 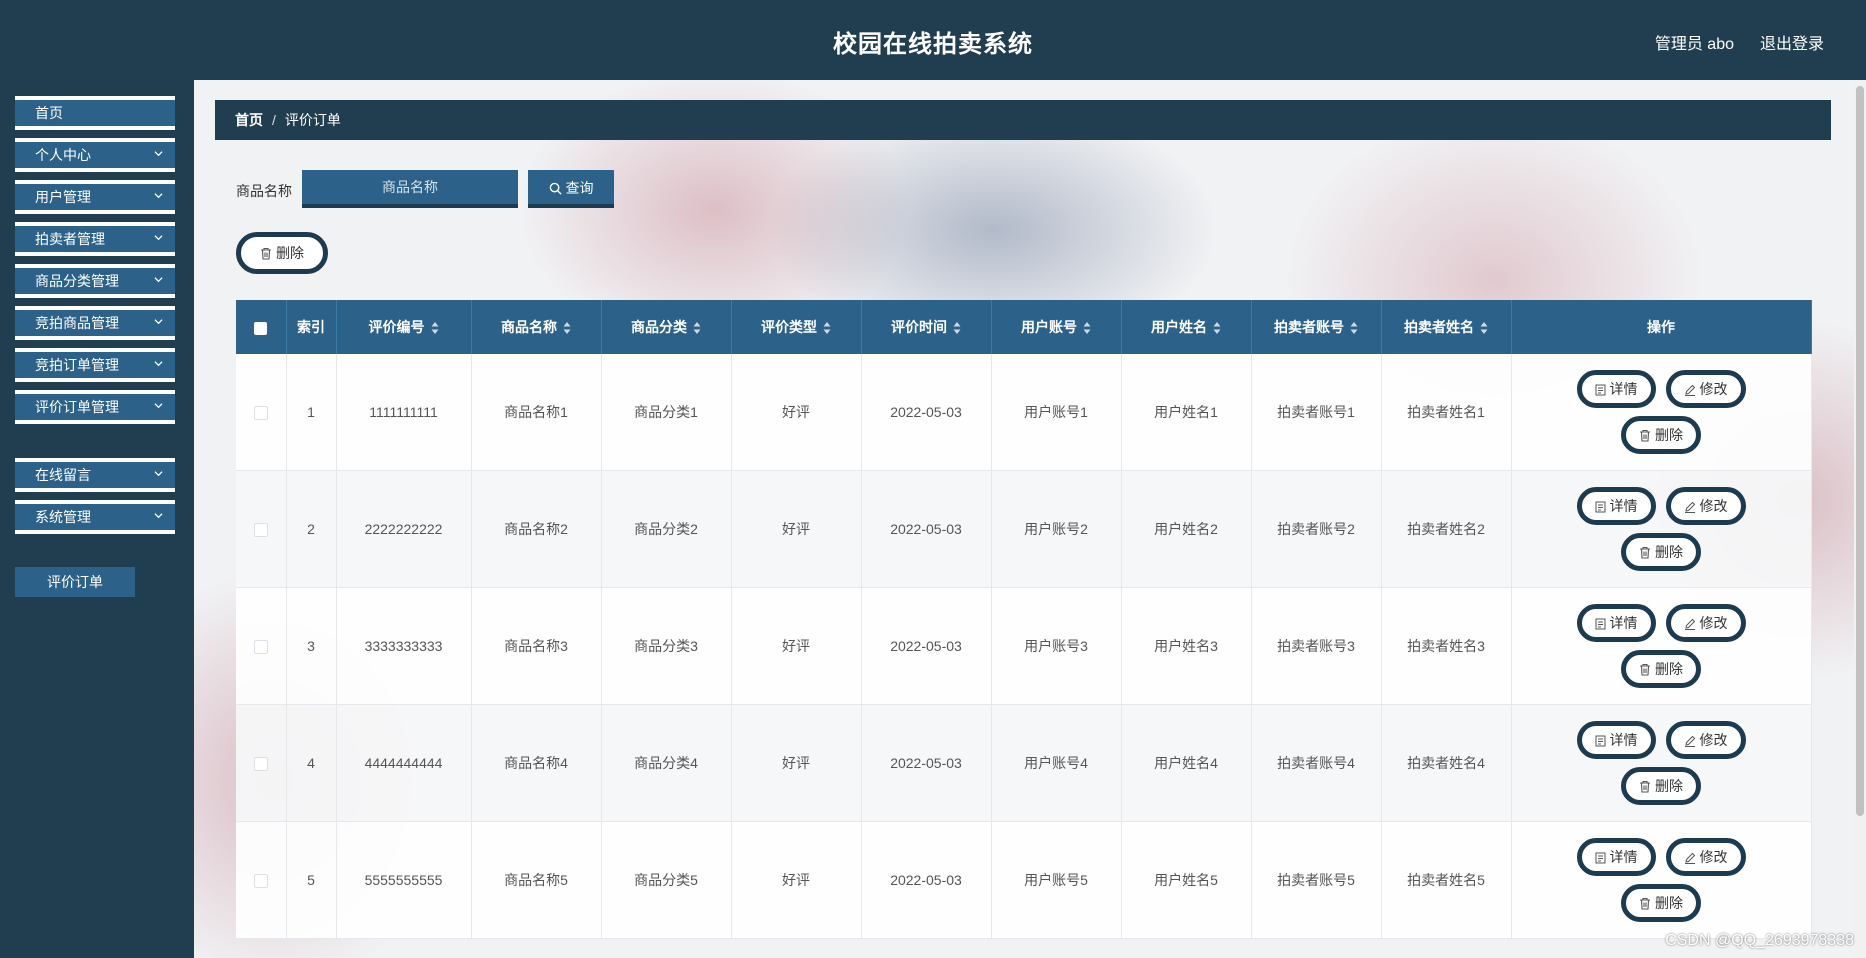 What do you see at coordinates (77, 407) in the screenshot?
I see `sidebar-item-label: 评价订单管理` at bounding box center [77, 407].